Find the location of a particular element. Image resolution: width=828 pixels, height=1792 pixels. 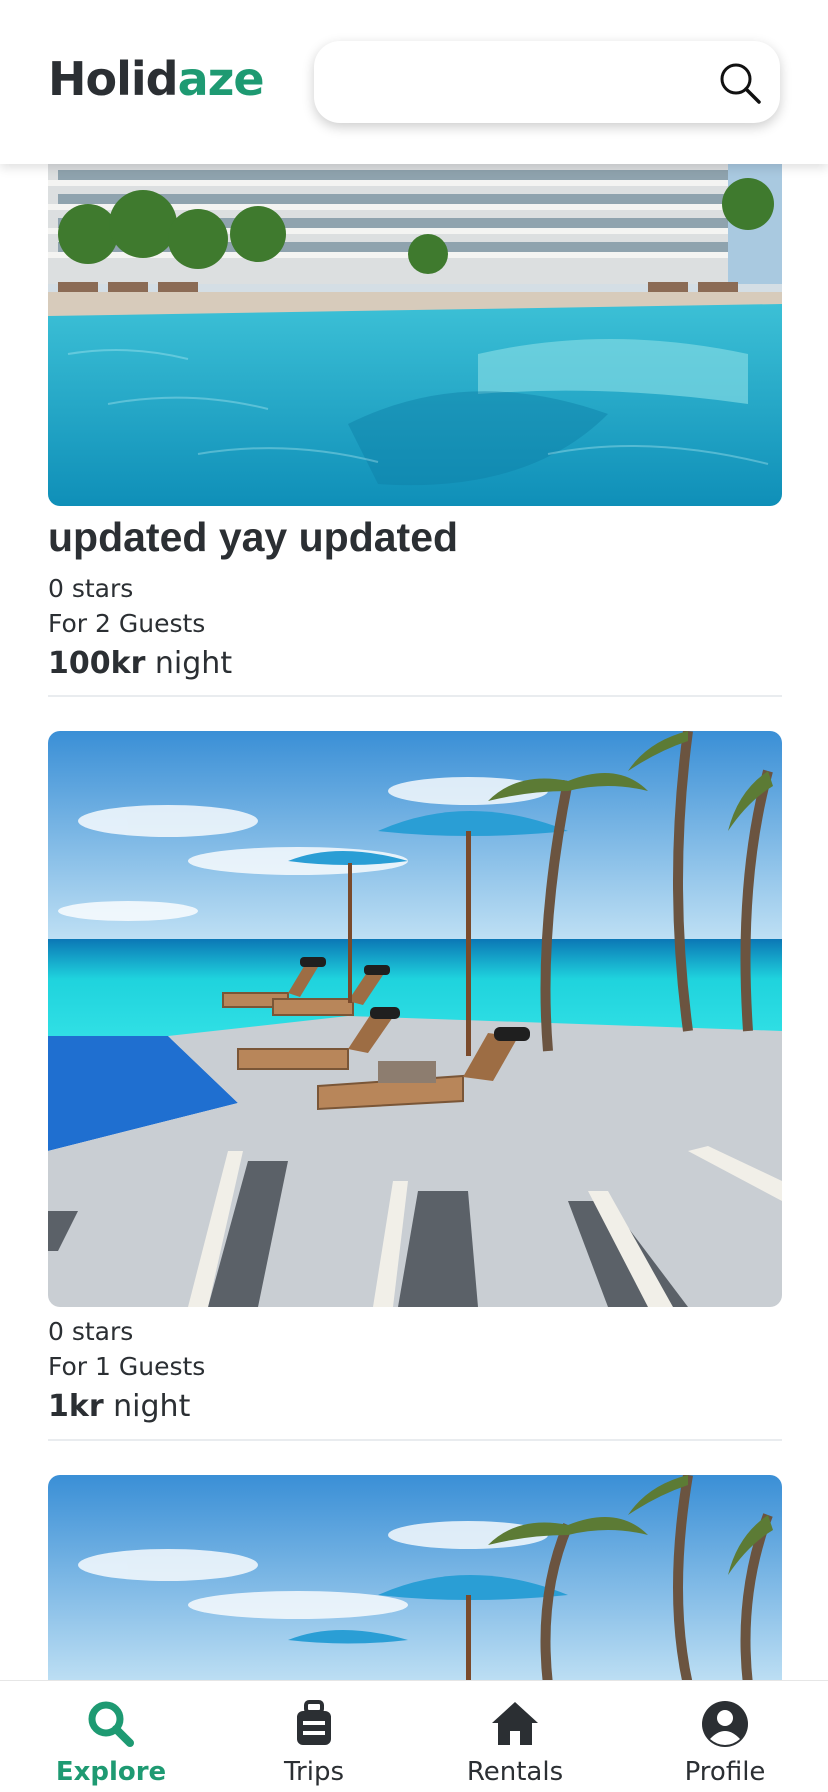

nav-item-profile: Profile is located at coordinates (725, 1736).